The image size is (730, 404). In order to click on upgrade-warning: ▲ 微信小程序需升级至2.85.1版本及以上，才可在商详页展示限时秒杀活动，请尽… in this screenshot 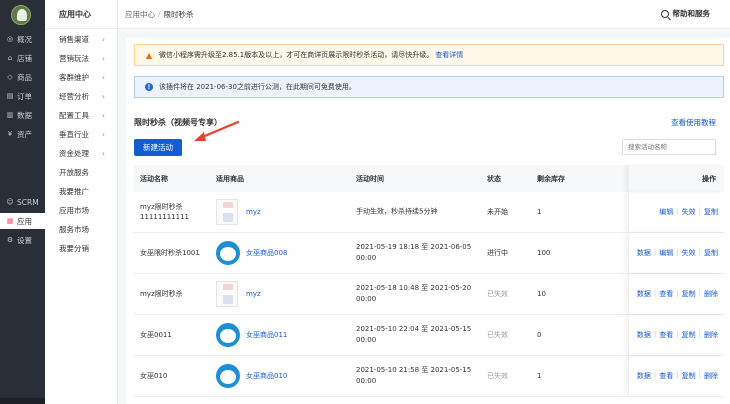, I will do `click(429, 55)`.